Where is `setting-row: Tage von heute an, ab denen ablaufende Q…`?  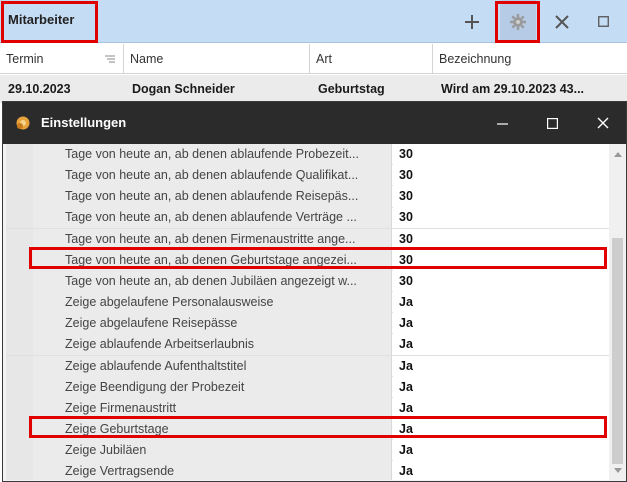 setting-row: Tage von heute an, ab denen ablaufende Q… is located at coordinates (307, 176).